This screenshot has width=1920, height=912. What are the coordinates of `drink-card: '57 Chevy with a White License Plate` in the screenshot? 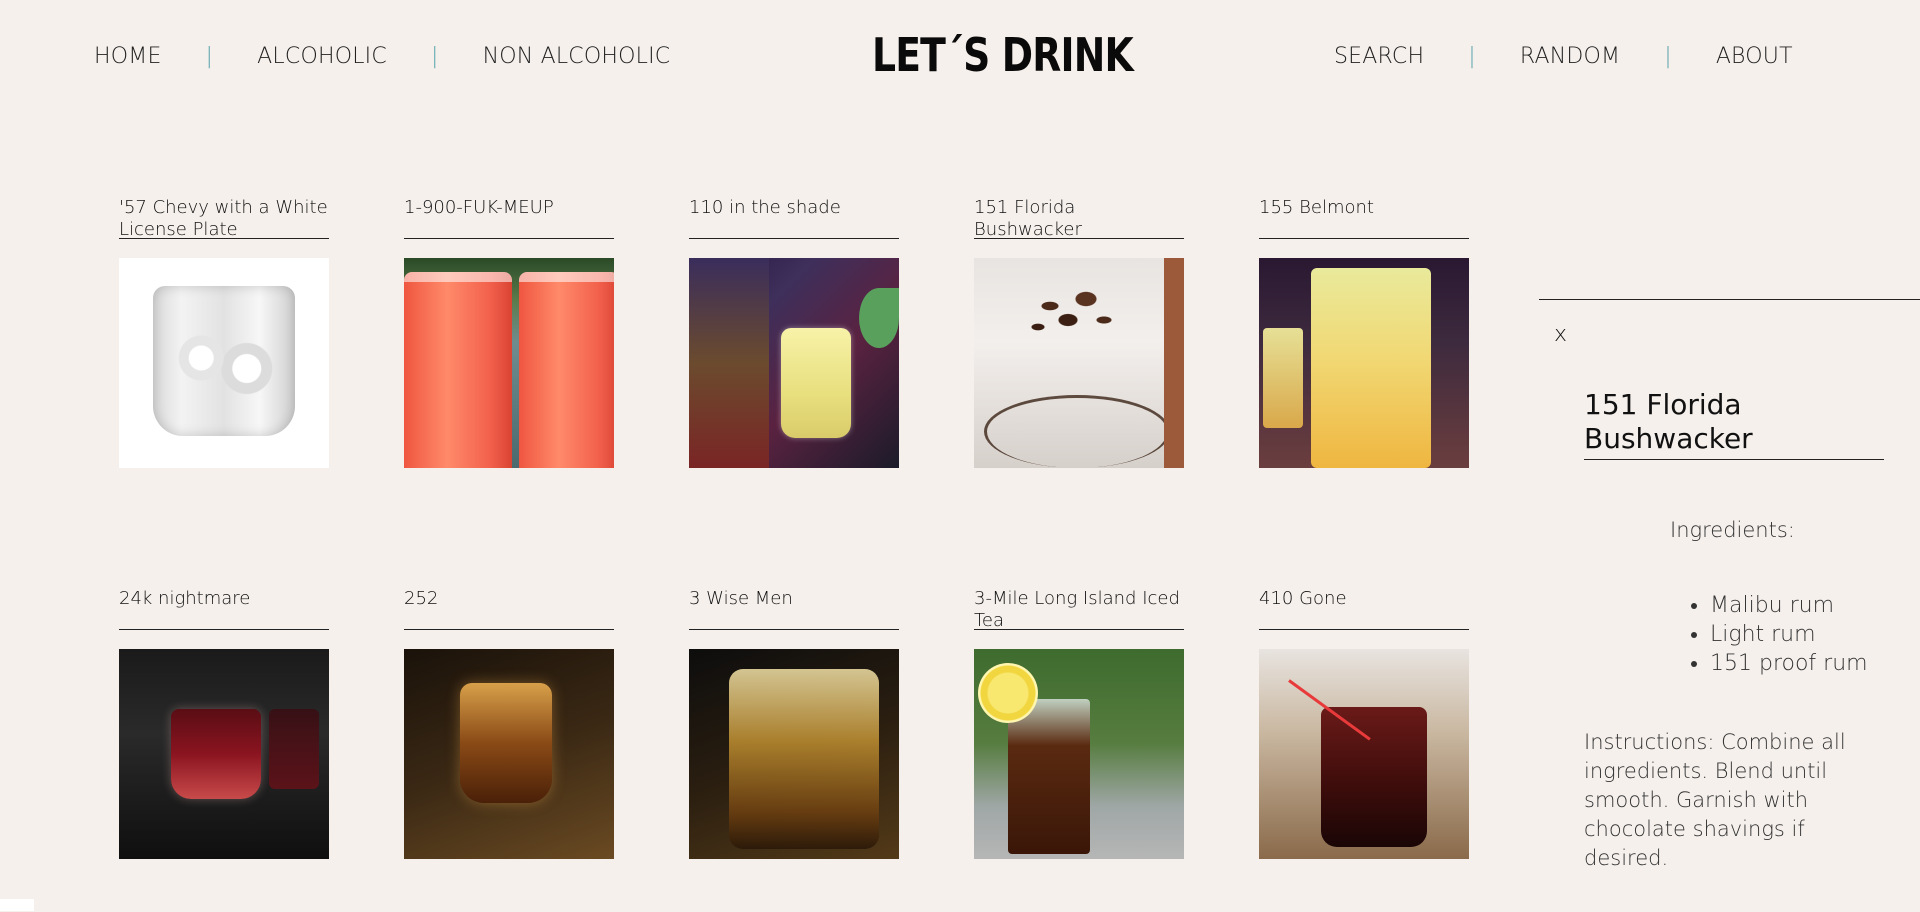 It's located at (224, 331).